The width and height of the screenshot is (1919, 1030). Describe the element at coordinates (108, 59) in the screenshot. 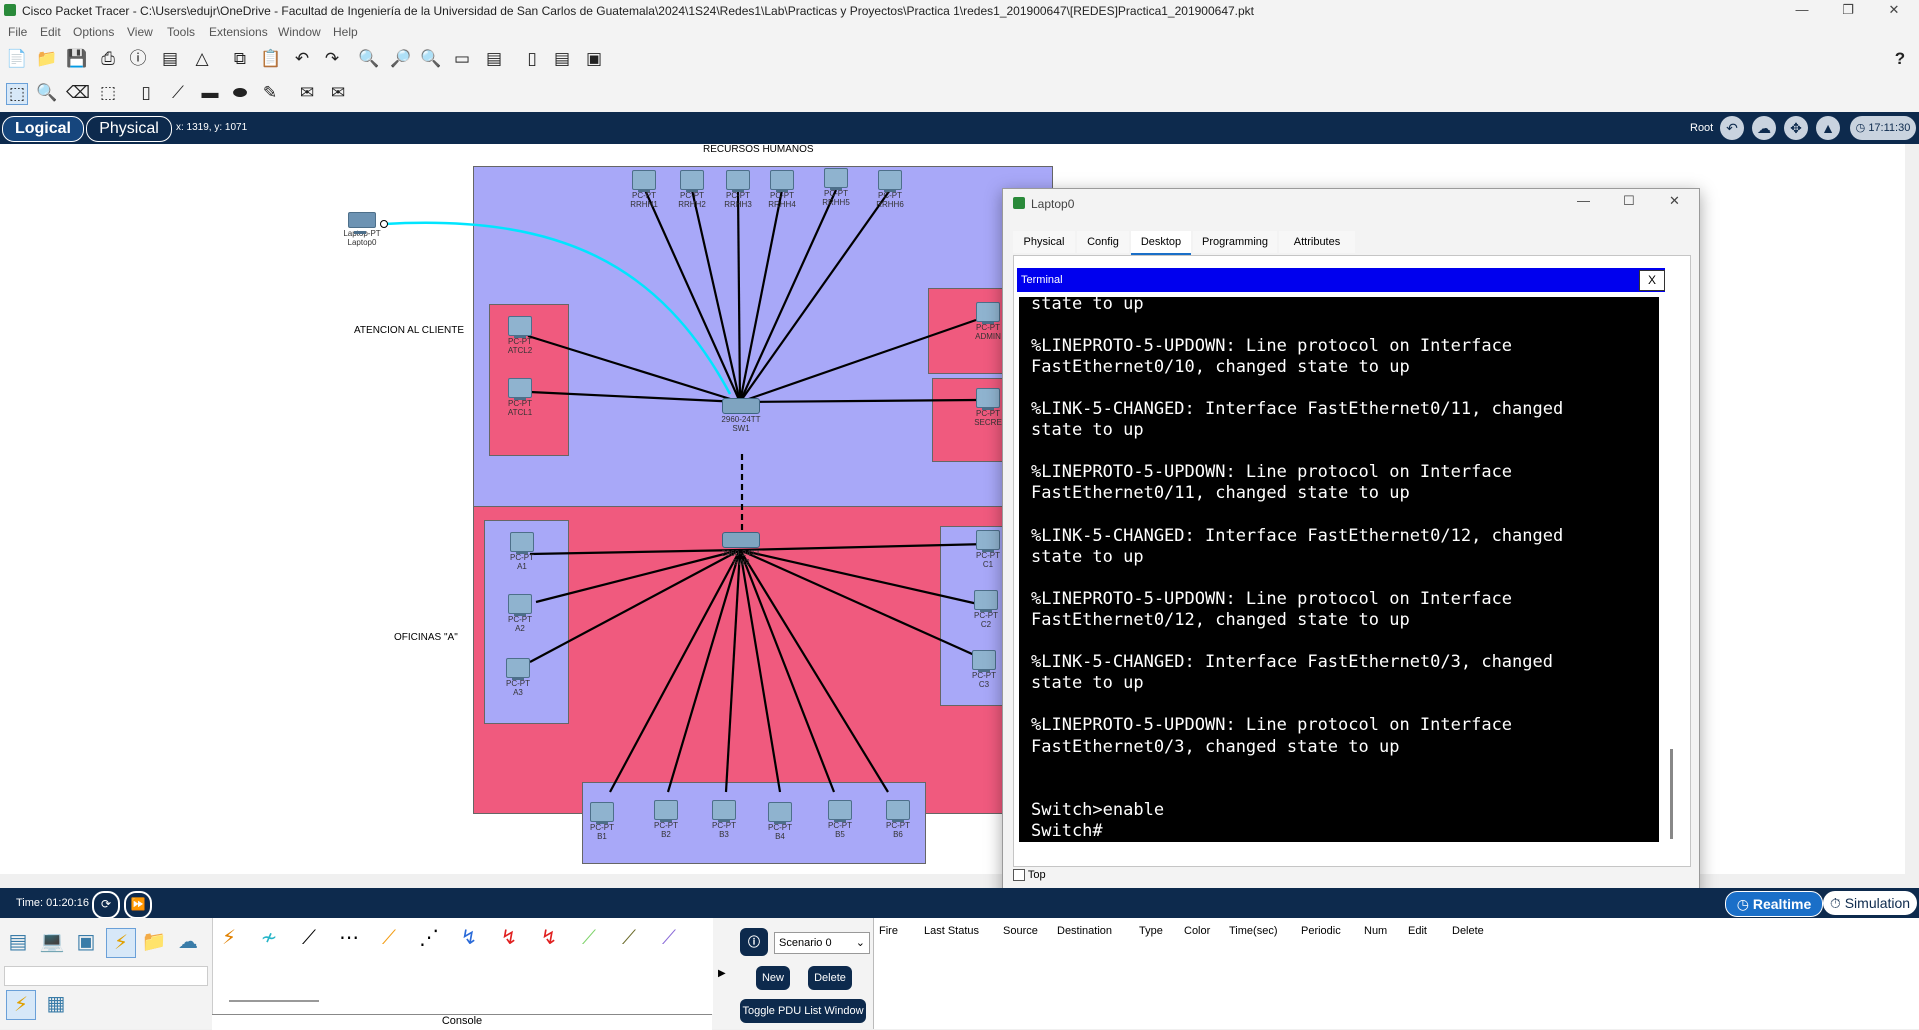

I see `print-icon: ⎙` at that location.